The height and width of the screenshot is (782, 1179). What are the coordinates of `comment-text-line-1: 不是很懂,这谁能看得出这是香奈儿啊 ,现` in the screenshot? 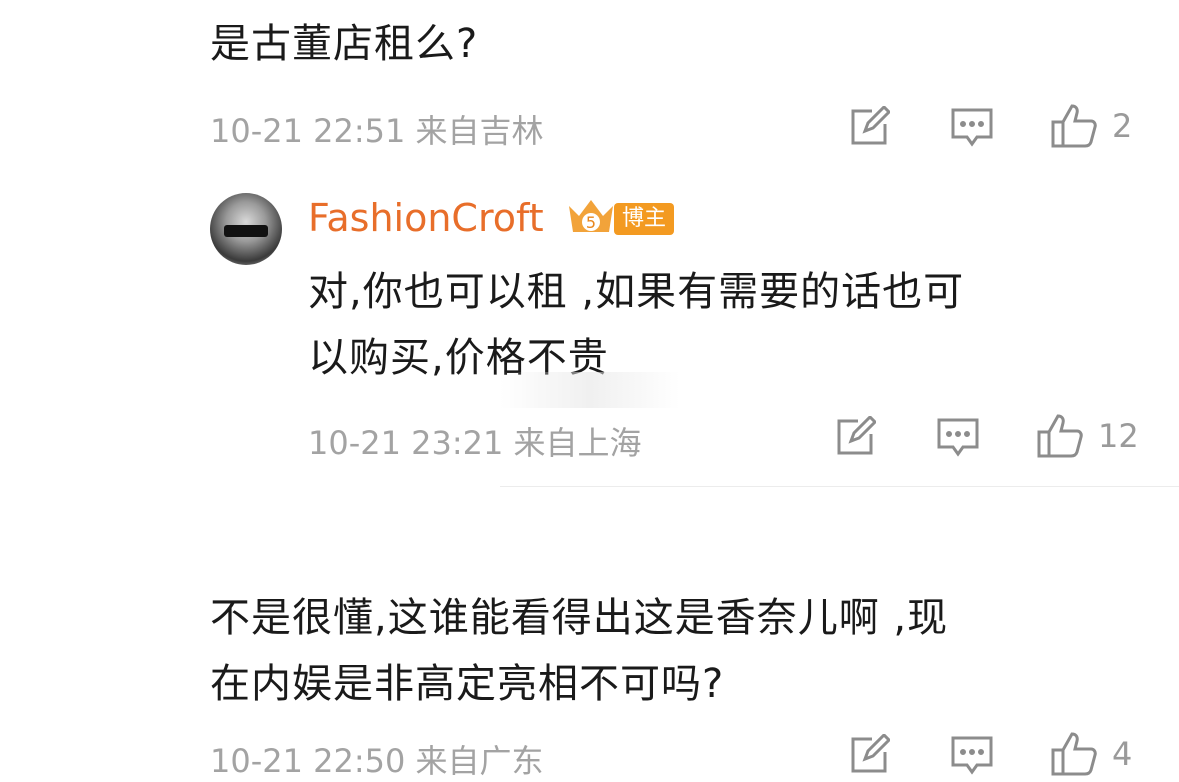 It's located at (579, 618).